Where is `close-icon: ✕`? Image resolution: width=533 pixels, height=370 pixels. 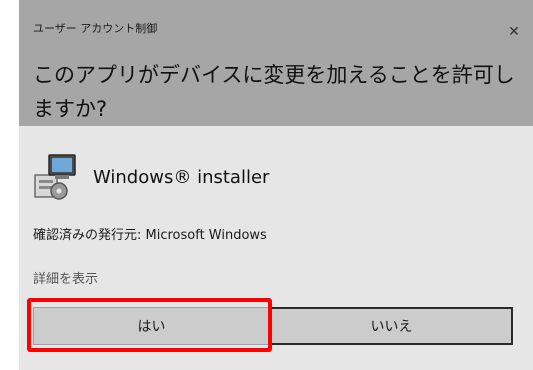 close-icon: ✕ is located at coordinates (514, 32).